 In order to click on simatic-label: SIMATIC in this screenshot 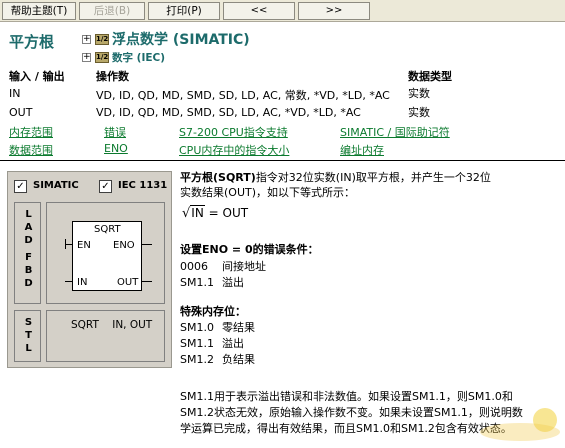, I will do `click(56, 185)`.